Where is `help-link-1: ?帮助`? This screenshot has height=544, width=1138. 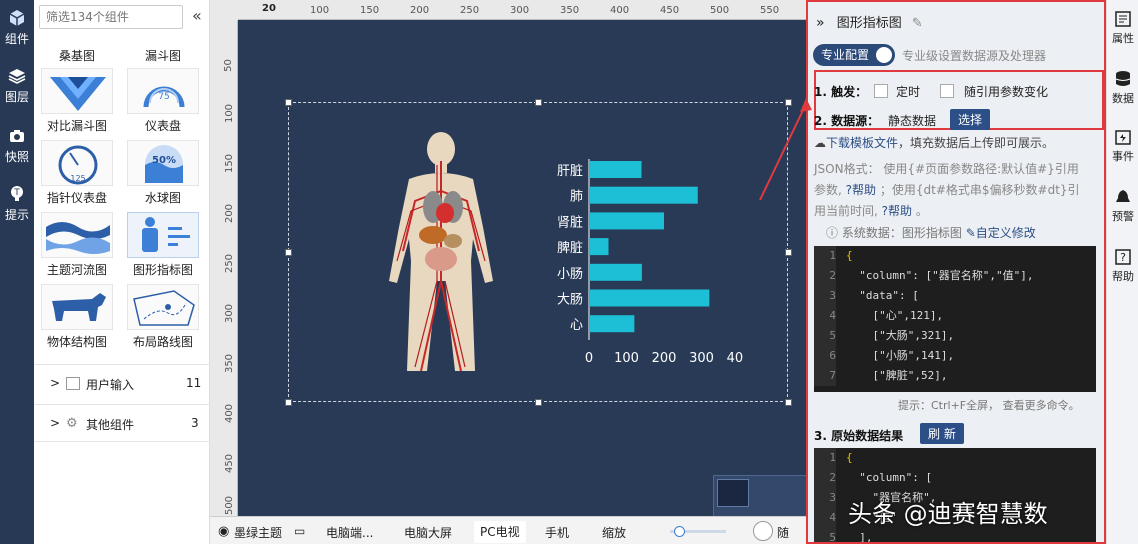
help-link-1: ?帮助 is located at coordinates (861, 190).